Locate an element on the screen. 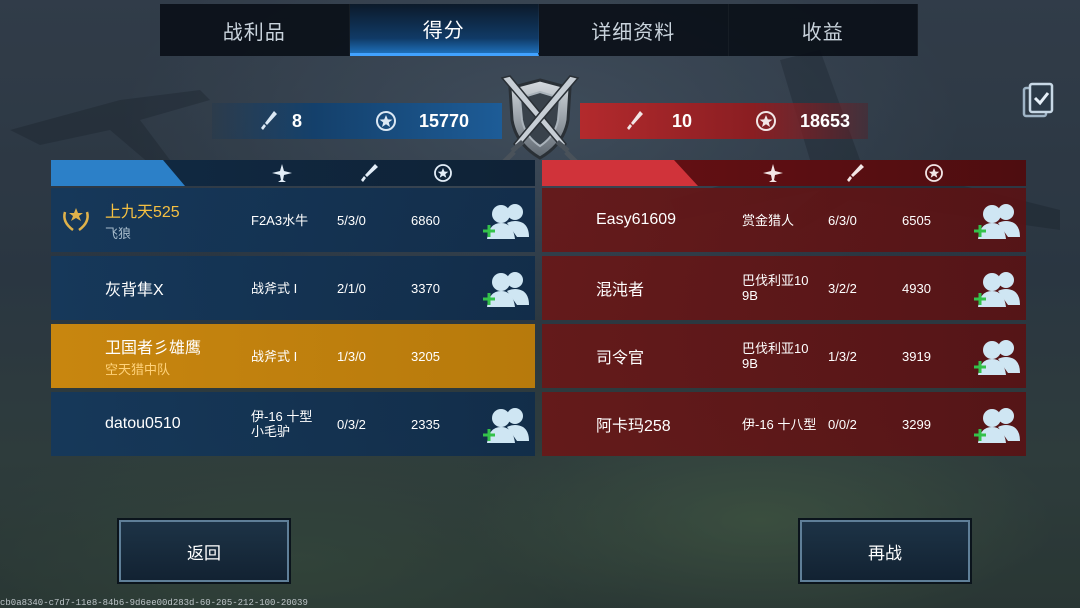  laurel-badge-icon is located at coordinates (76, 220).